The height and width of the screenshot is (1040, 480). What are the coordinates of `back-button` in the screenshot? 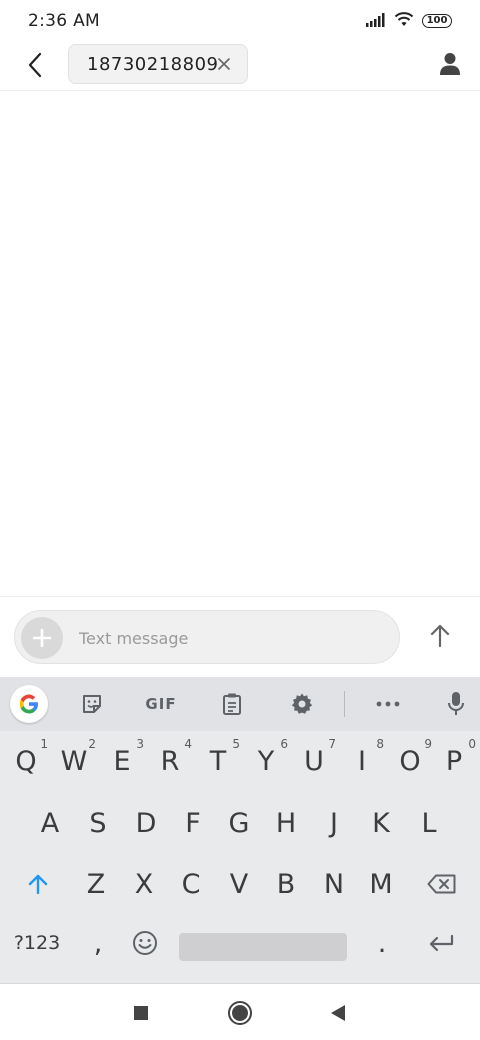 It's located at (35, 65).